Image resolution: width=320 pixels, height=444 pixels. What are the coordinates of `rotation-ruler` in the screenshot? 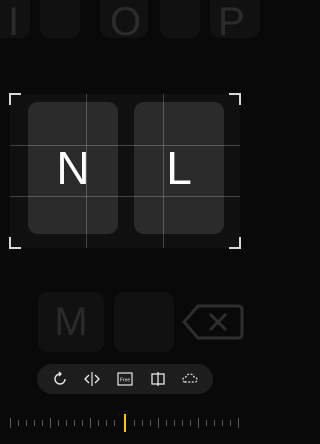 It's located at (125, 423).